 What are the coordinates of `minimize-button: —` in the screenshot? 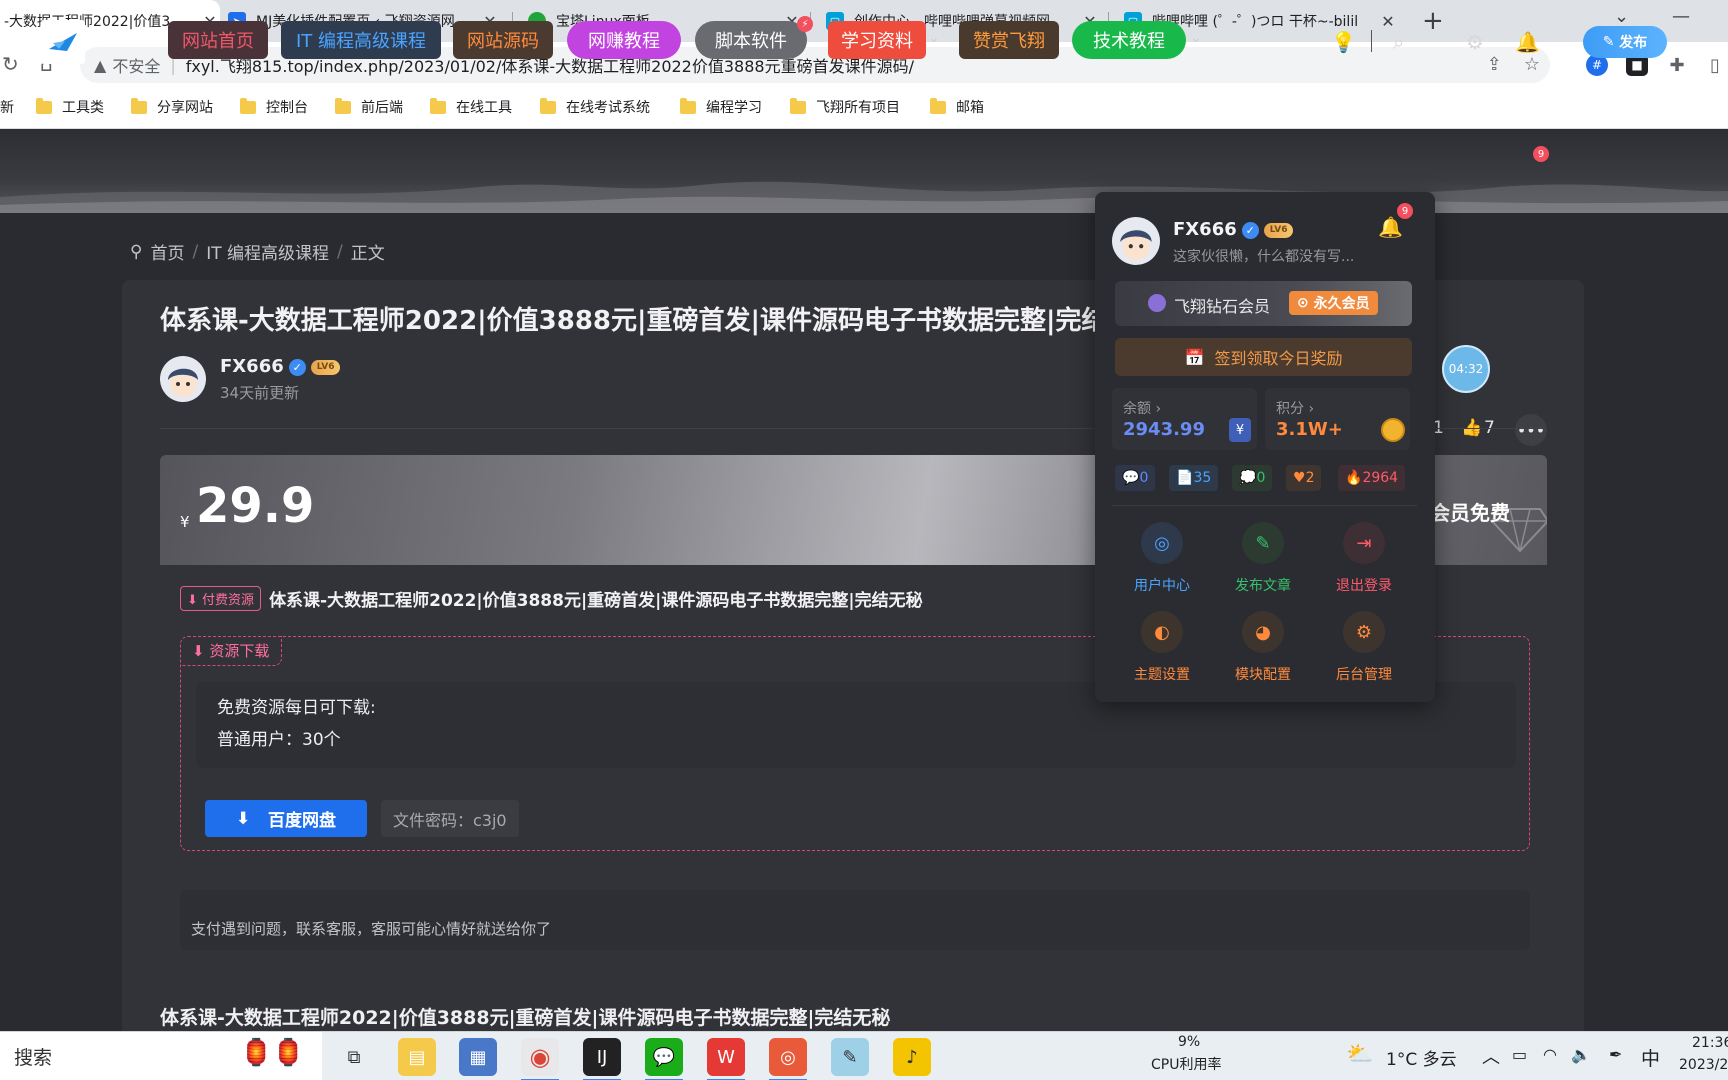 It's located at (1681, 16).